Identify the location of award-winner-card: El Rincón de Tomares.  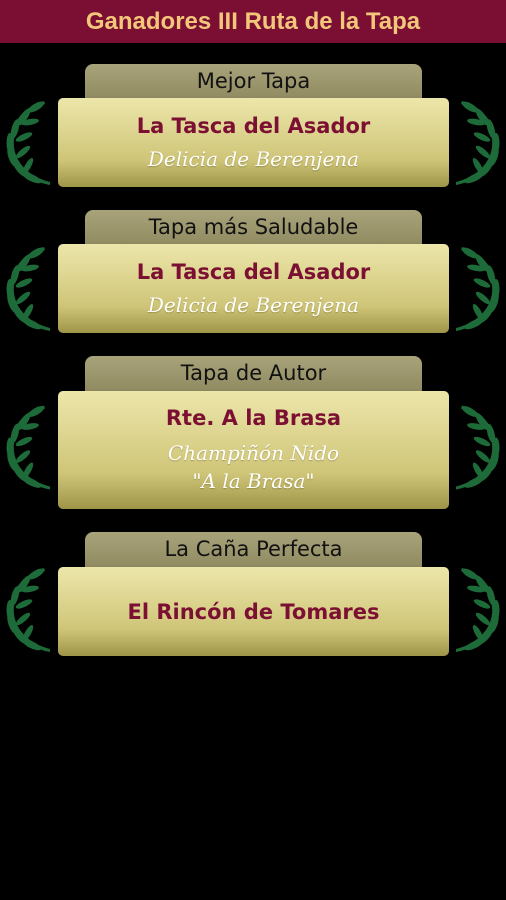
(253, 611).